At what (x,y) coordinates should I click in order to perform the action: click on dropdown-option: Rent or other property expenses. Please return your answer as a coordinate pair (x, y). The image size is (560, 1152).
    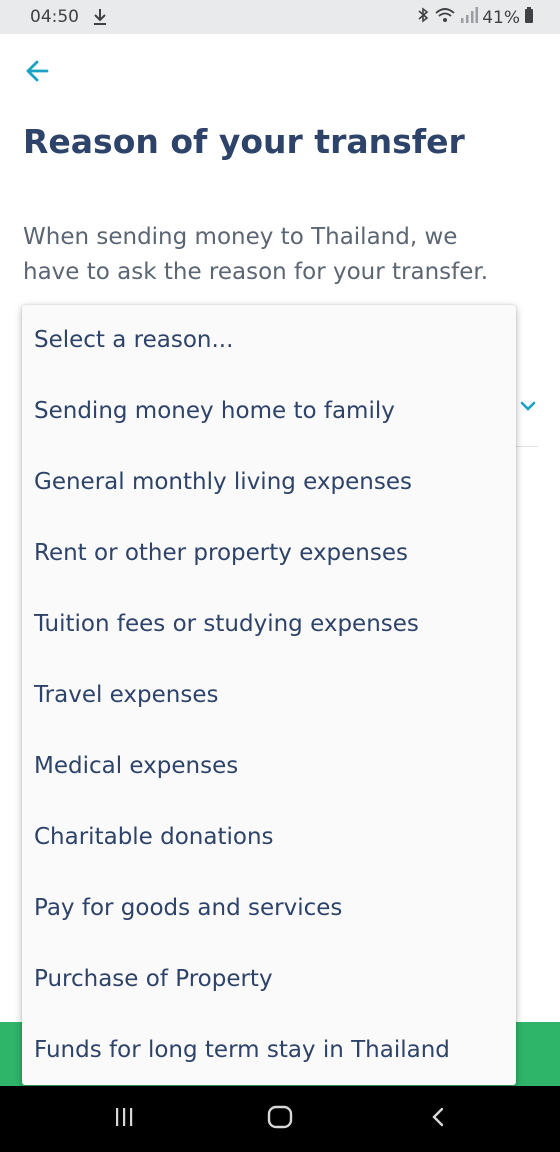
    Looking at the image, I should click on (269, 553).